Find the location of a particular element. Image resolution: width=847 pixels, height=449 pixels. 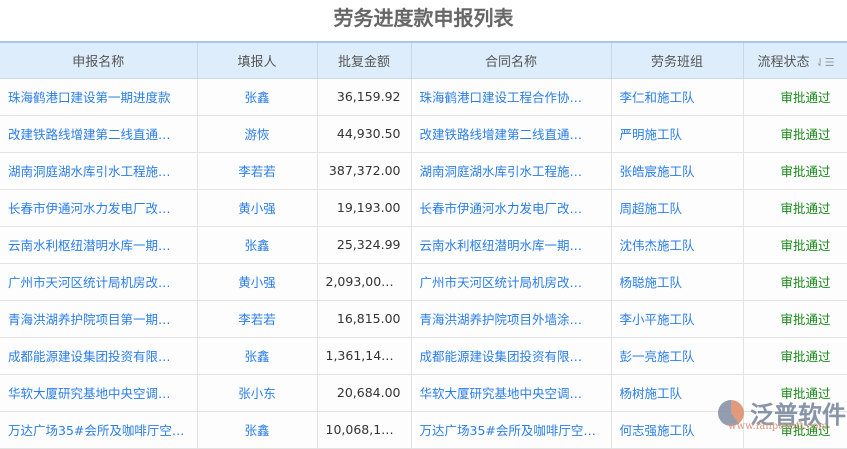

team-cell: 周超施工队 is located at coordinates (677, 208).